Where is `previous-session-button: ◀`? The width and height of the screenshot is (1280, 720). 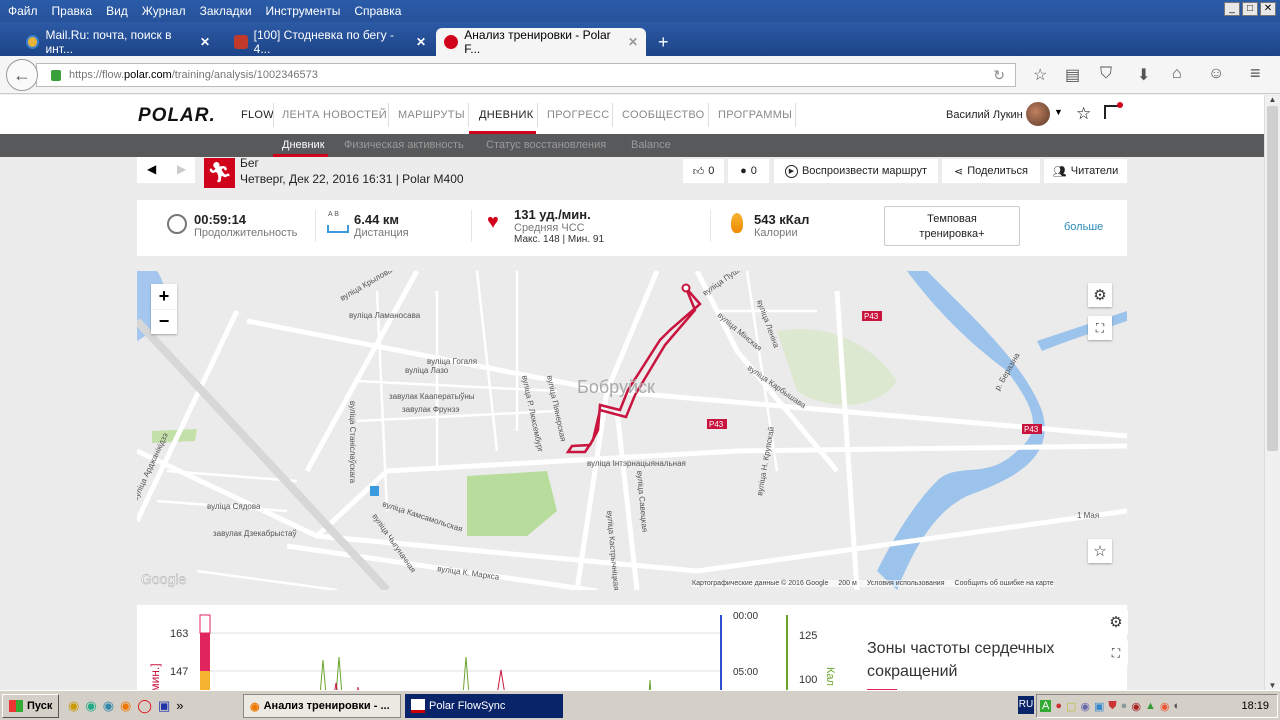 previous-session-button: ◀ is located at coordinates (151, 169).